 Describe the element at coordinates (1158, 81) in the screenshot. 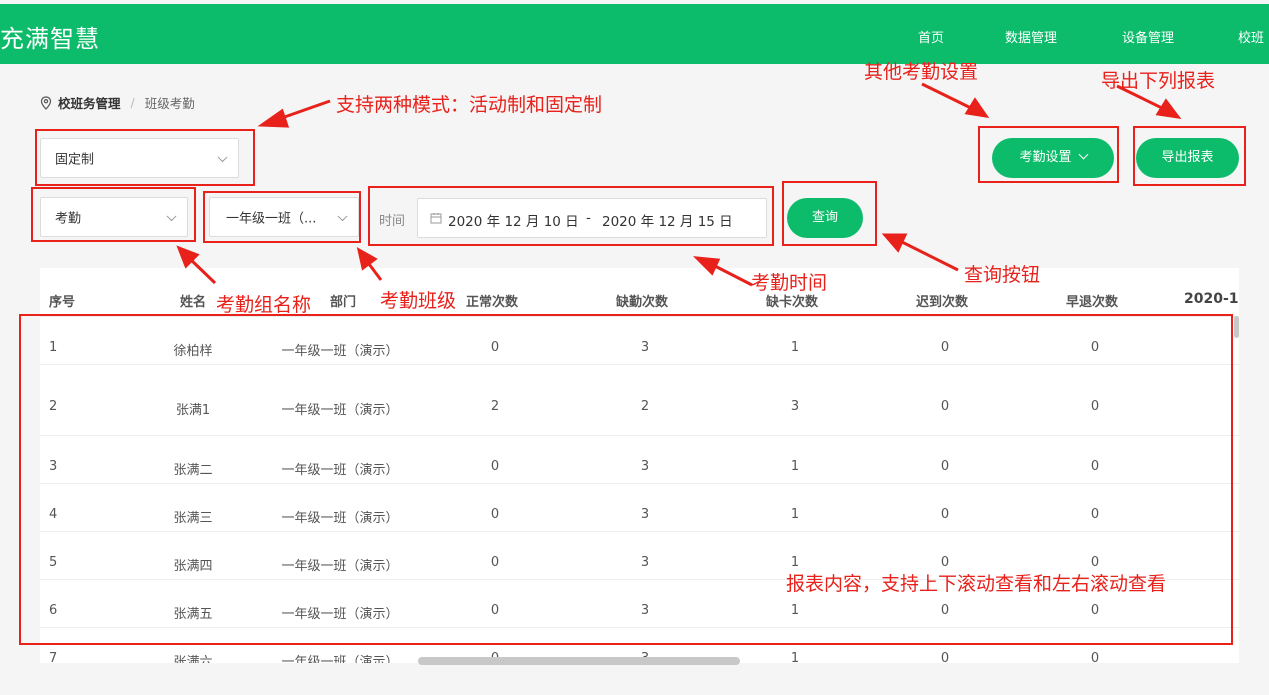

I see `annotation-export: 导出下列报表` at that location.